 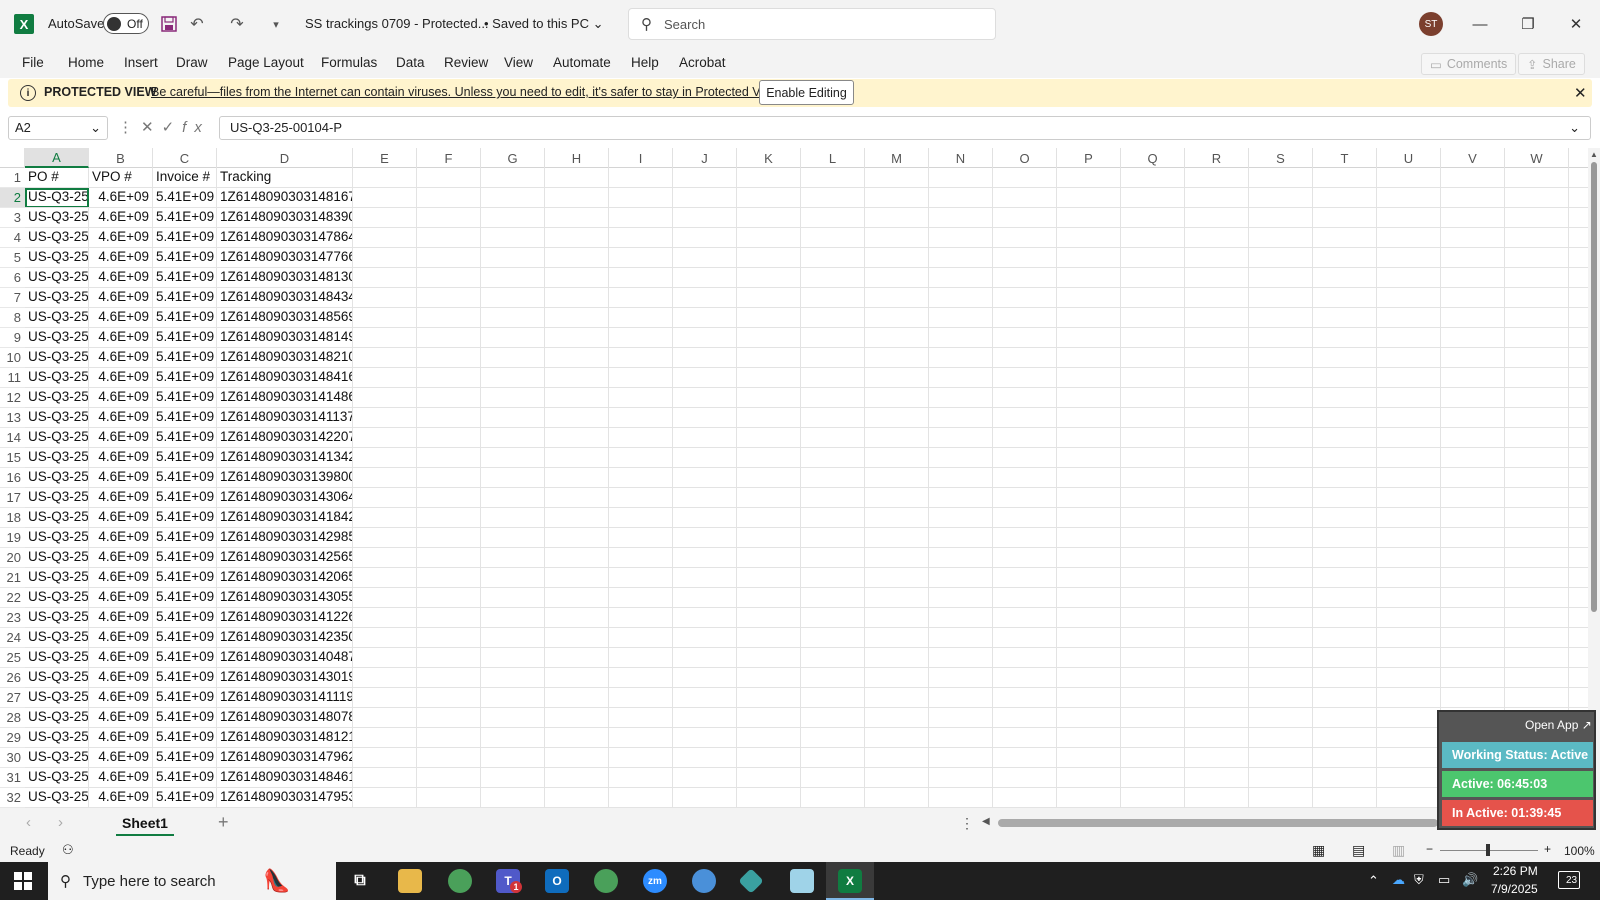 I want to click on table-cell: 1Z6148090303142985, so click(x=285, y=538).